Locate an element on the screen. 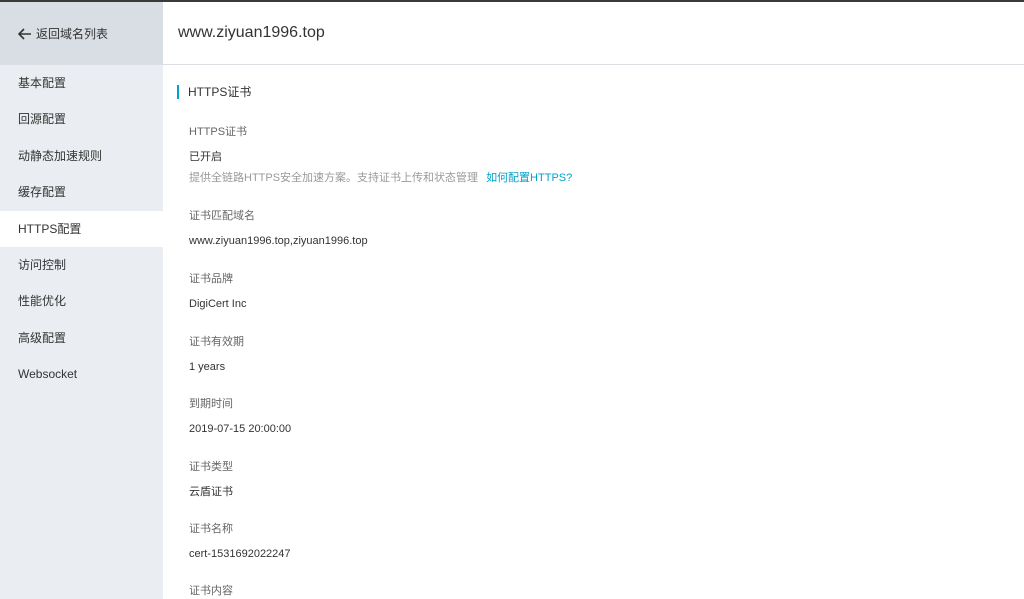  sidebar-item-acceleration-rules: 动静态加速规则 is located at coordinates (81, 156).